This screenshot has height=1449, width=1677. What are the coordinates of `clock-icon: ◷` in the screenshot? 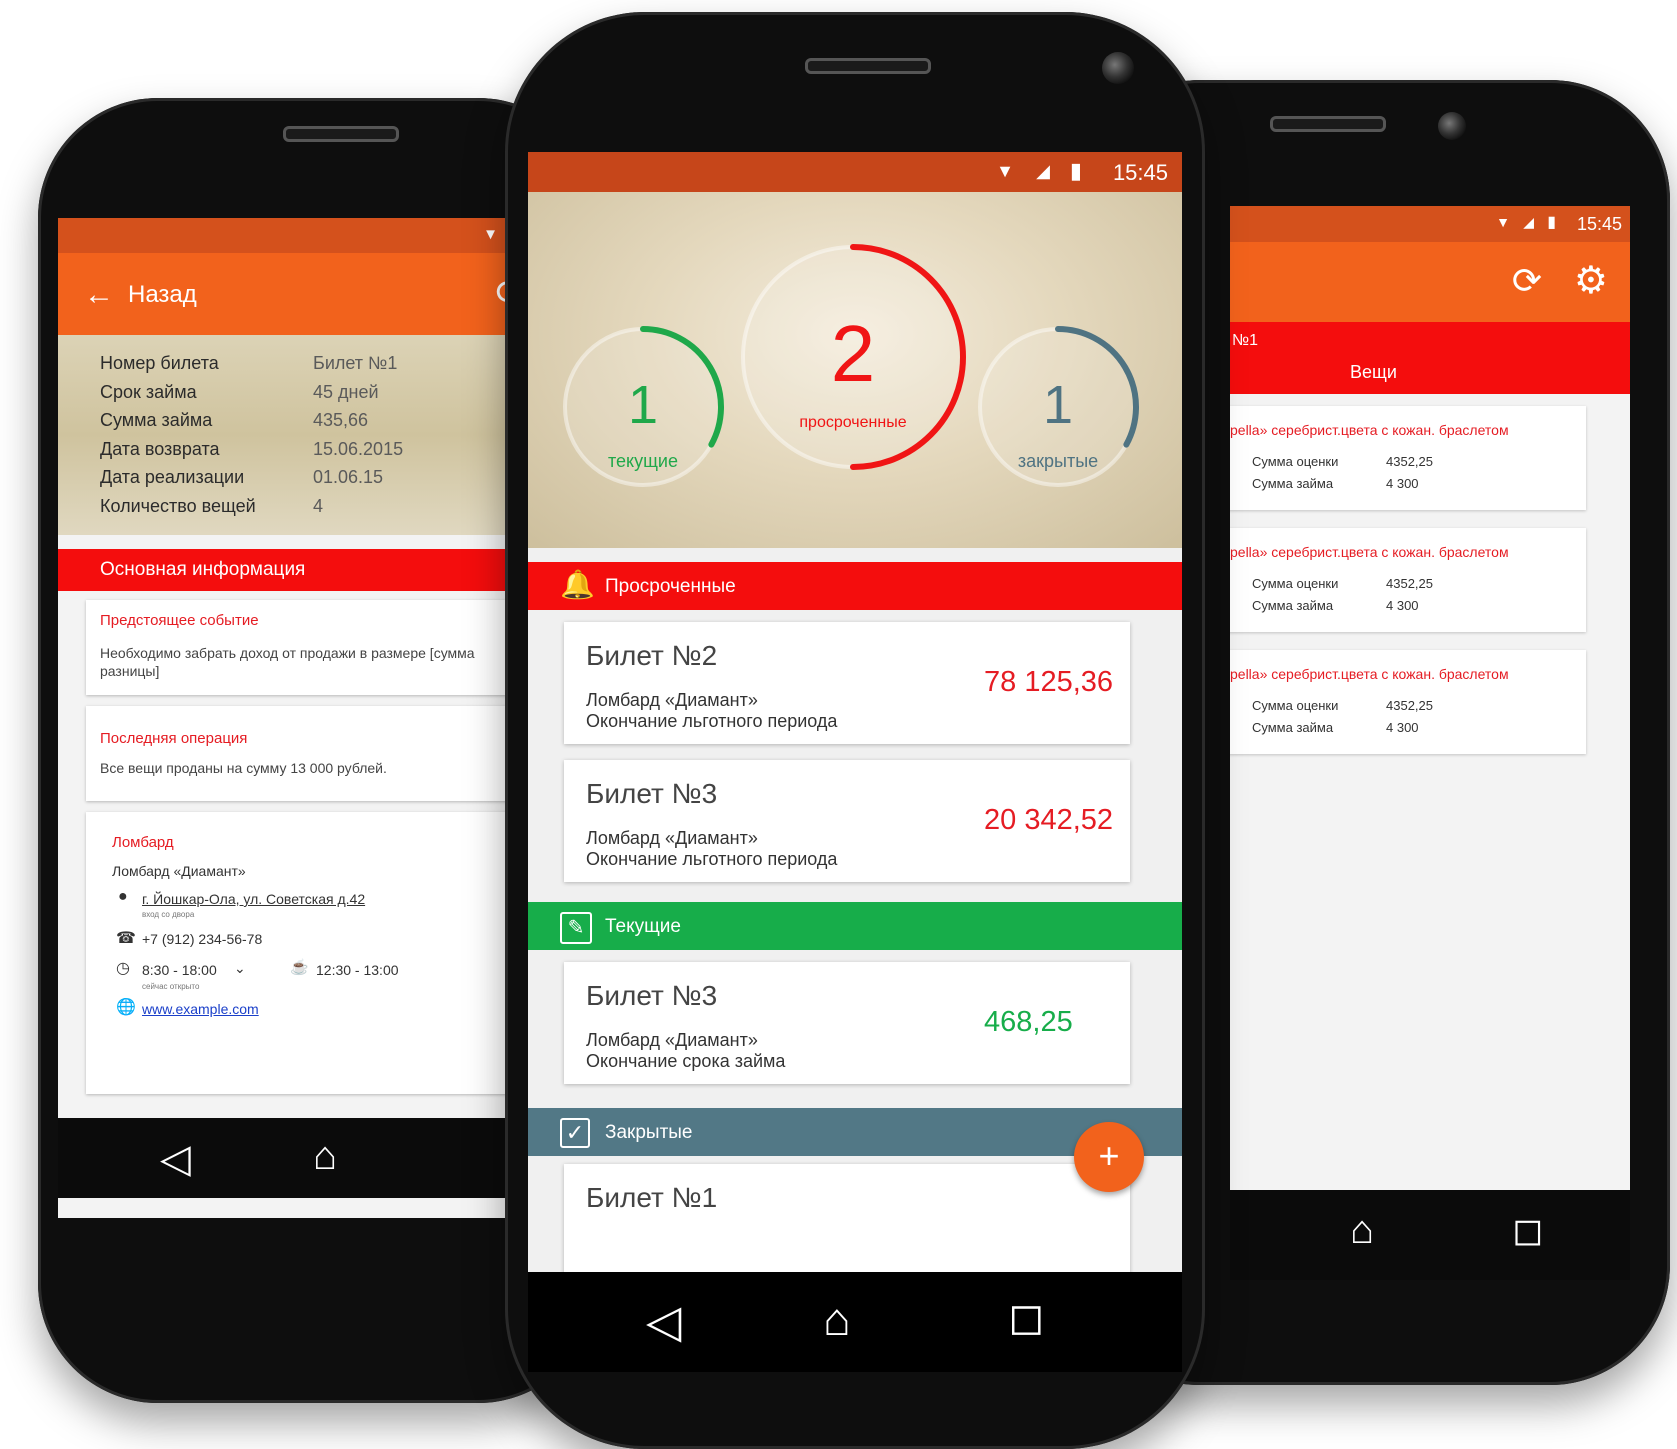 It's located at (123, 968).